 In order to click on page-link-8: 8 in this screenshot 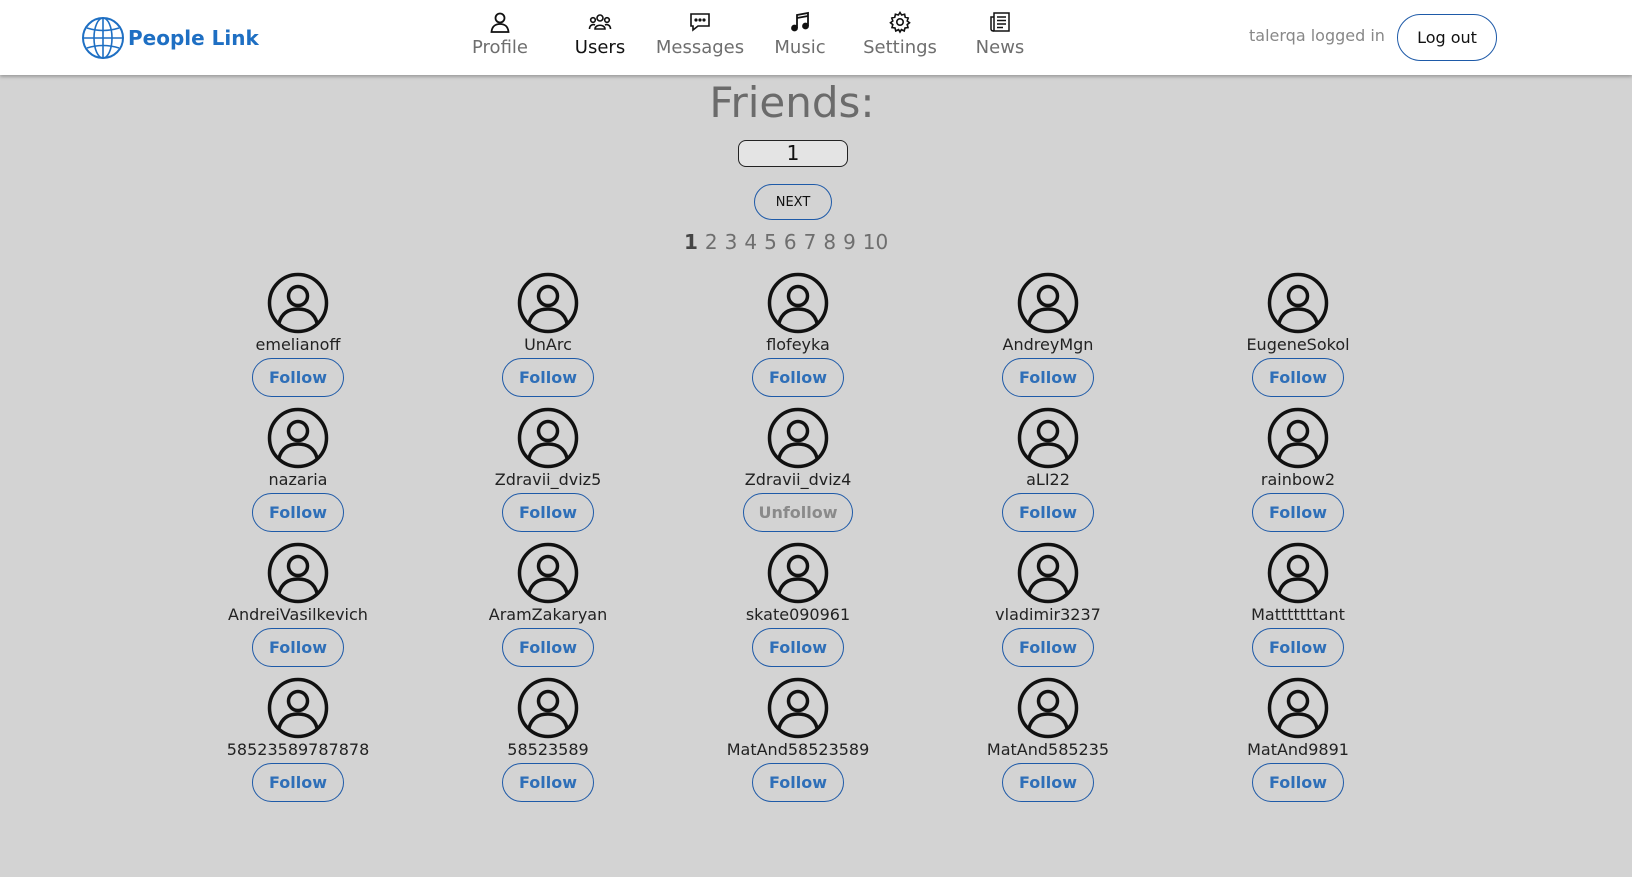, I will do `click(829, 242)`.